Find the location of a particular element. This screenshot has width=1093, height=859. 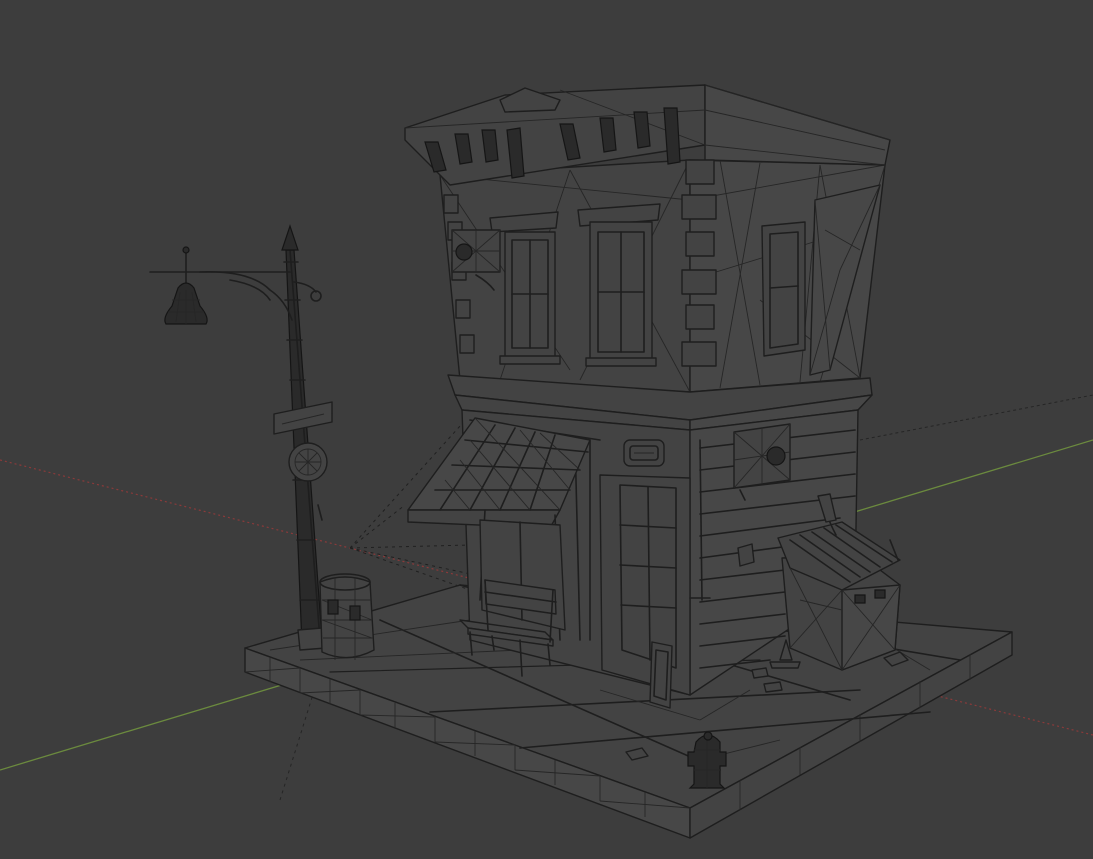

guide-line is located at coordinates (976, 417).